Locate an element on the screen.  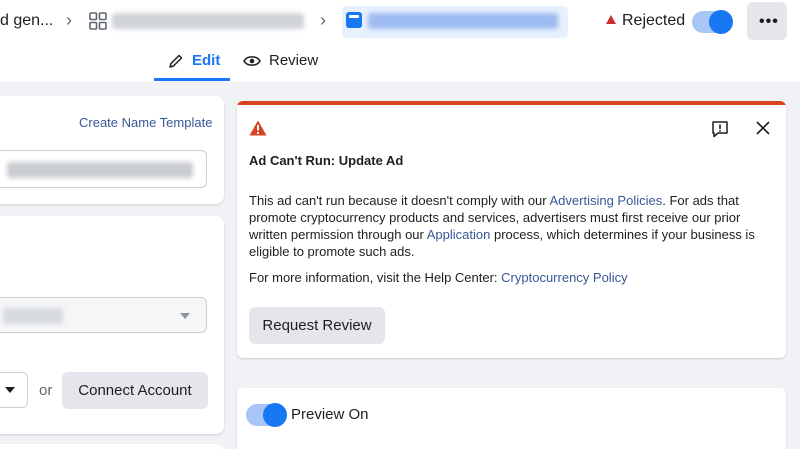
close-icon is located at coordinates (763, 128).